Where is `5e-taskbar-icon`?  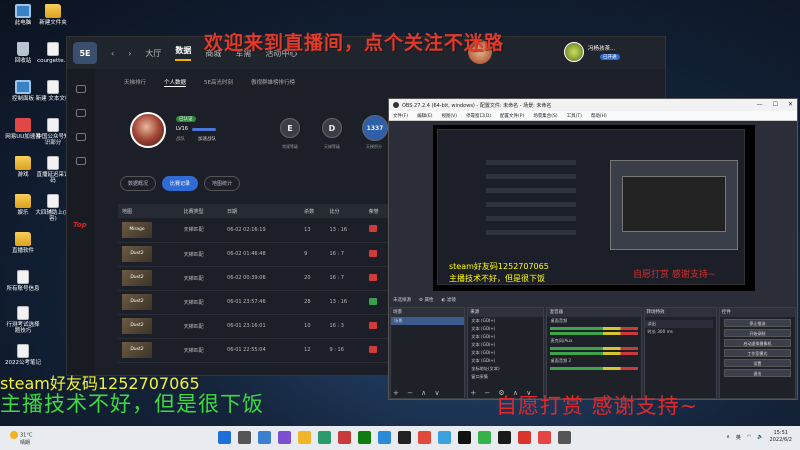 5e-taskbar-icon is located at coordinates (544, 437).